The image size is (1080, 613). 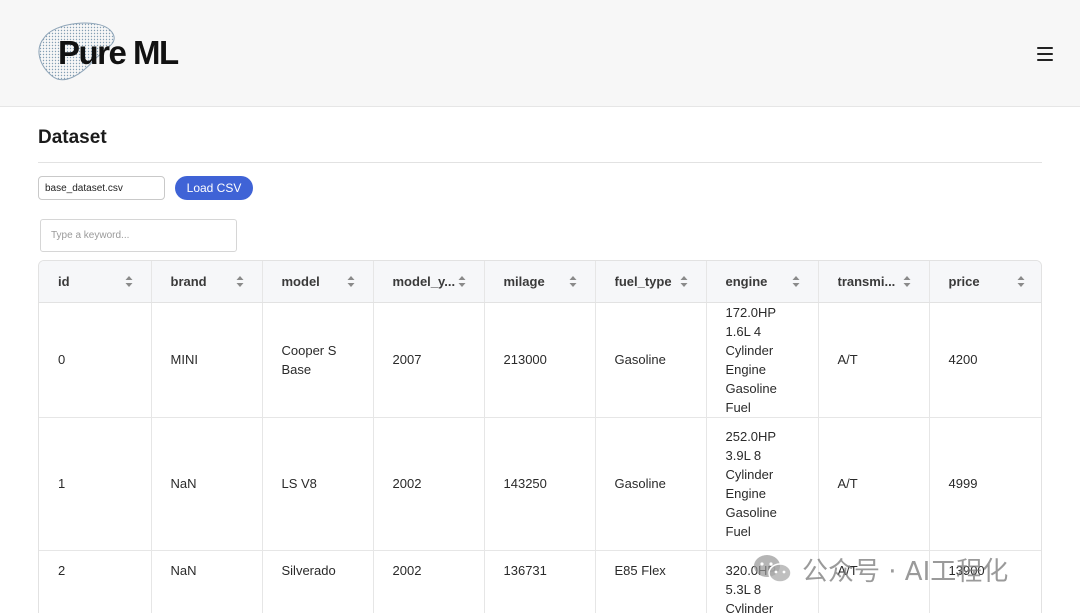 I want to click on table-cell: 143250, so click(x=540, y=484).